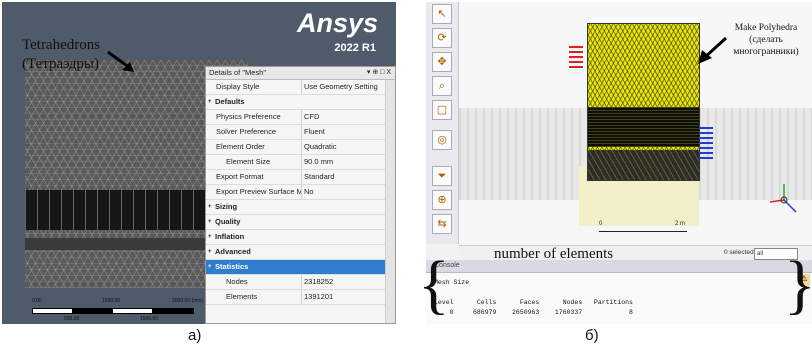 Image resolution: width=812 pixels, height=350 pixels. Describe the element at coordinates (228, 221) in the screenshot. I see `details-row-key: Quality` at that location.